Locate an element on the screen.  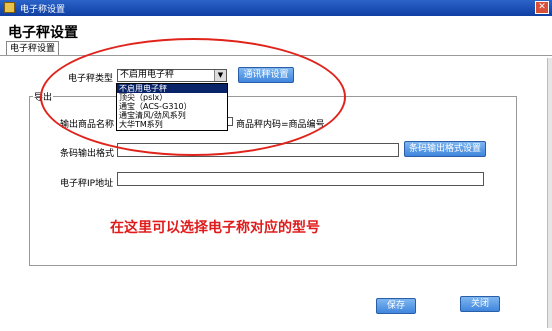
scale-ip-label: 电子秤IP地址 is located at coordinates (87, 184).